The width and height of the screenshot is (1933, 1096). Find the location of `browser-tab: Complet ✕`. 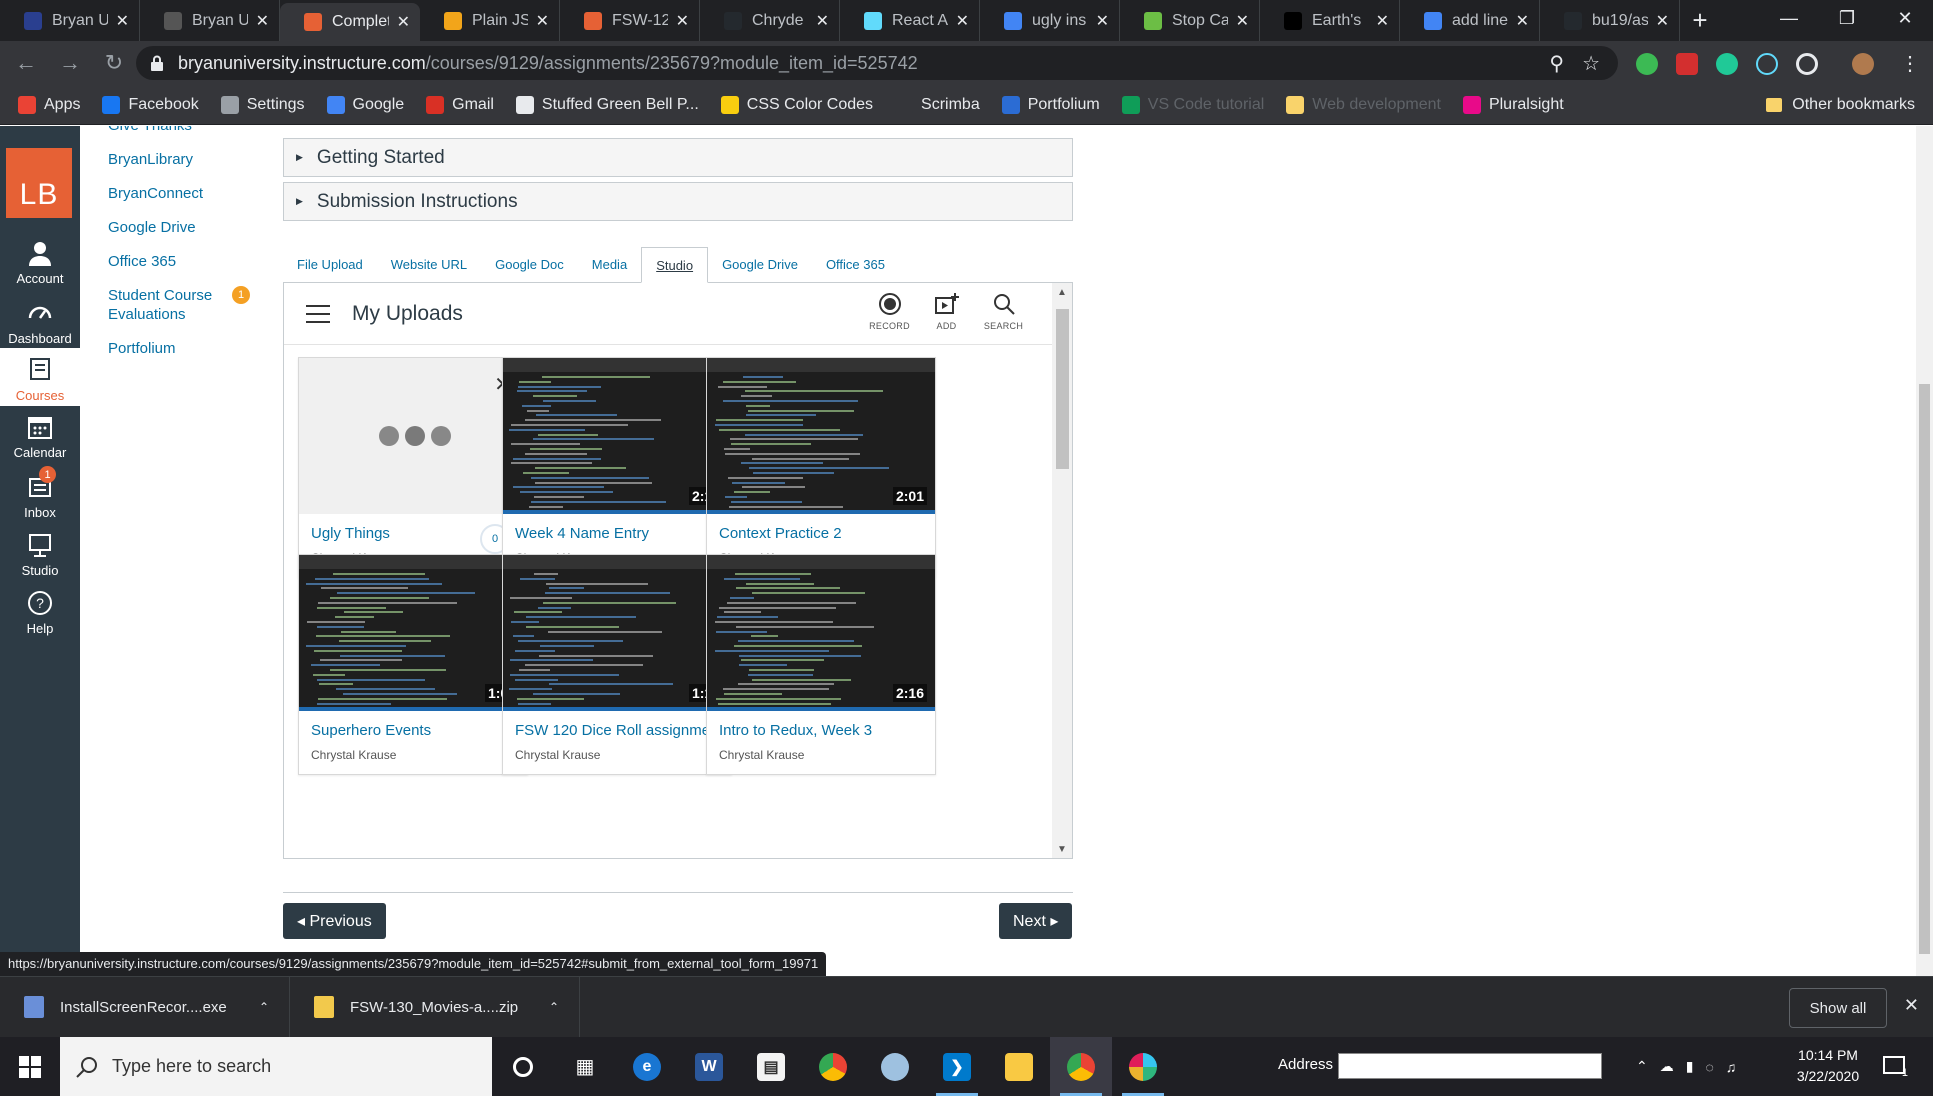

browser-tab: Complet ✕ is located at coordinates (350, 22).